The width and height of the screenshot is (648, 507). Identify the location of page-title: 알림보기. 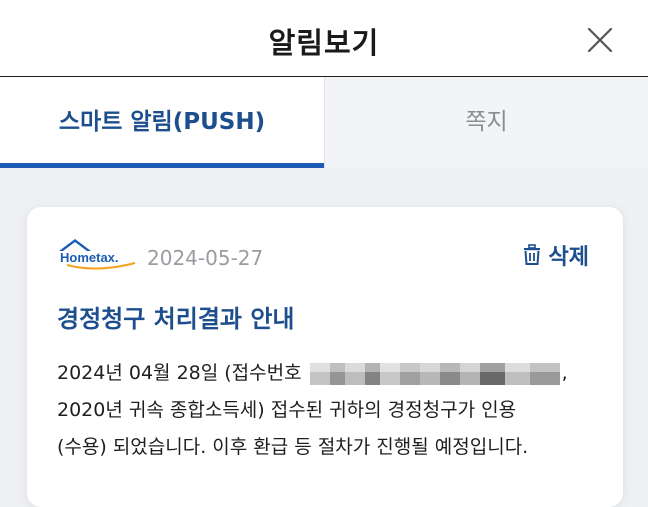
(324, 43).